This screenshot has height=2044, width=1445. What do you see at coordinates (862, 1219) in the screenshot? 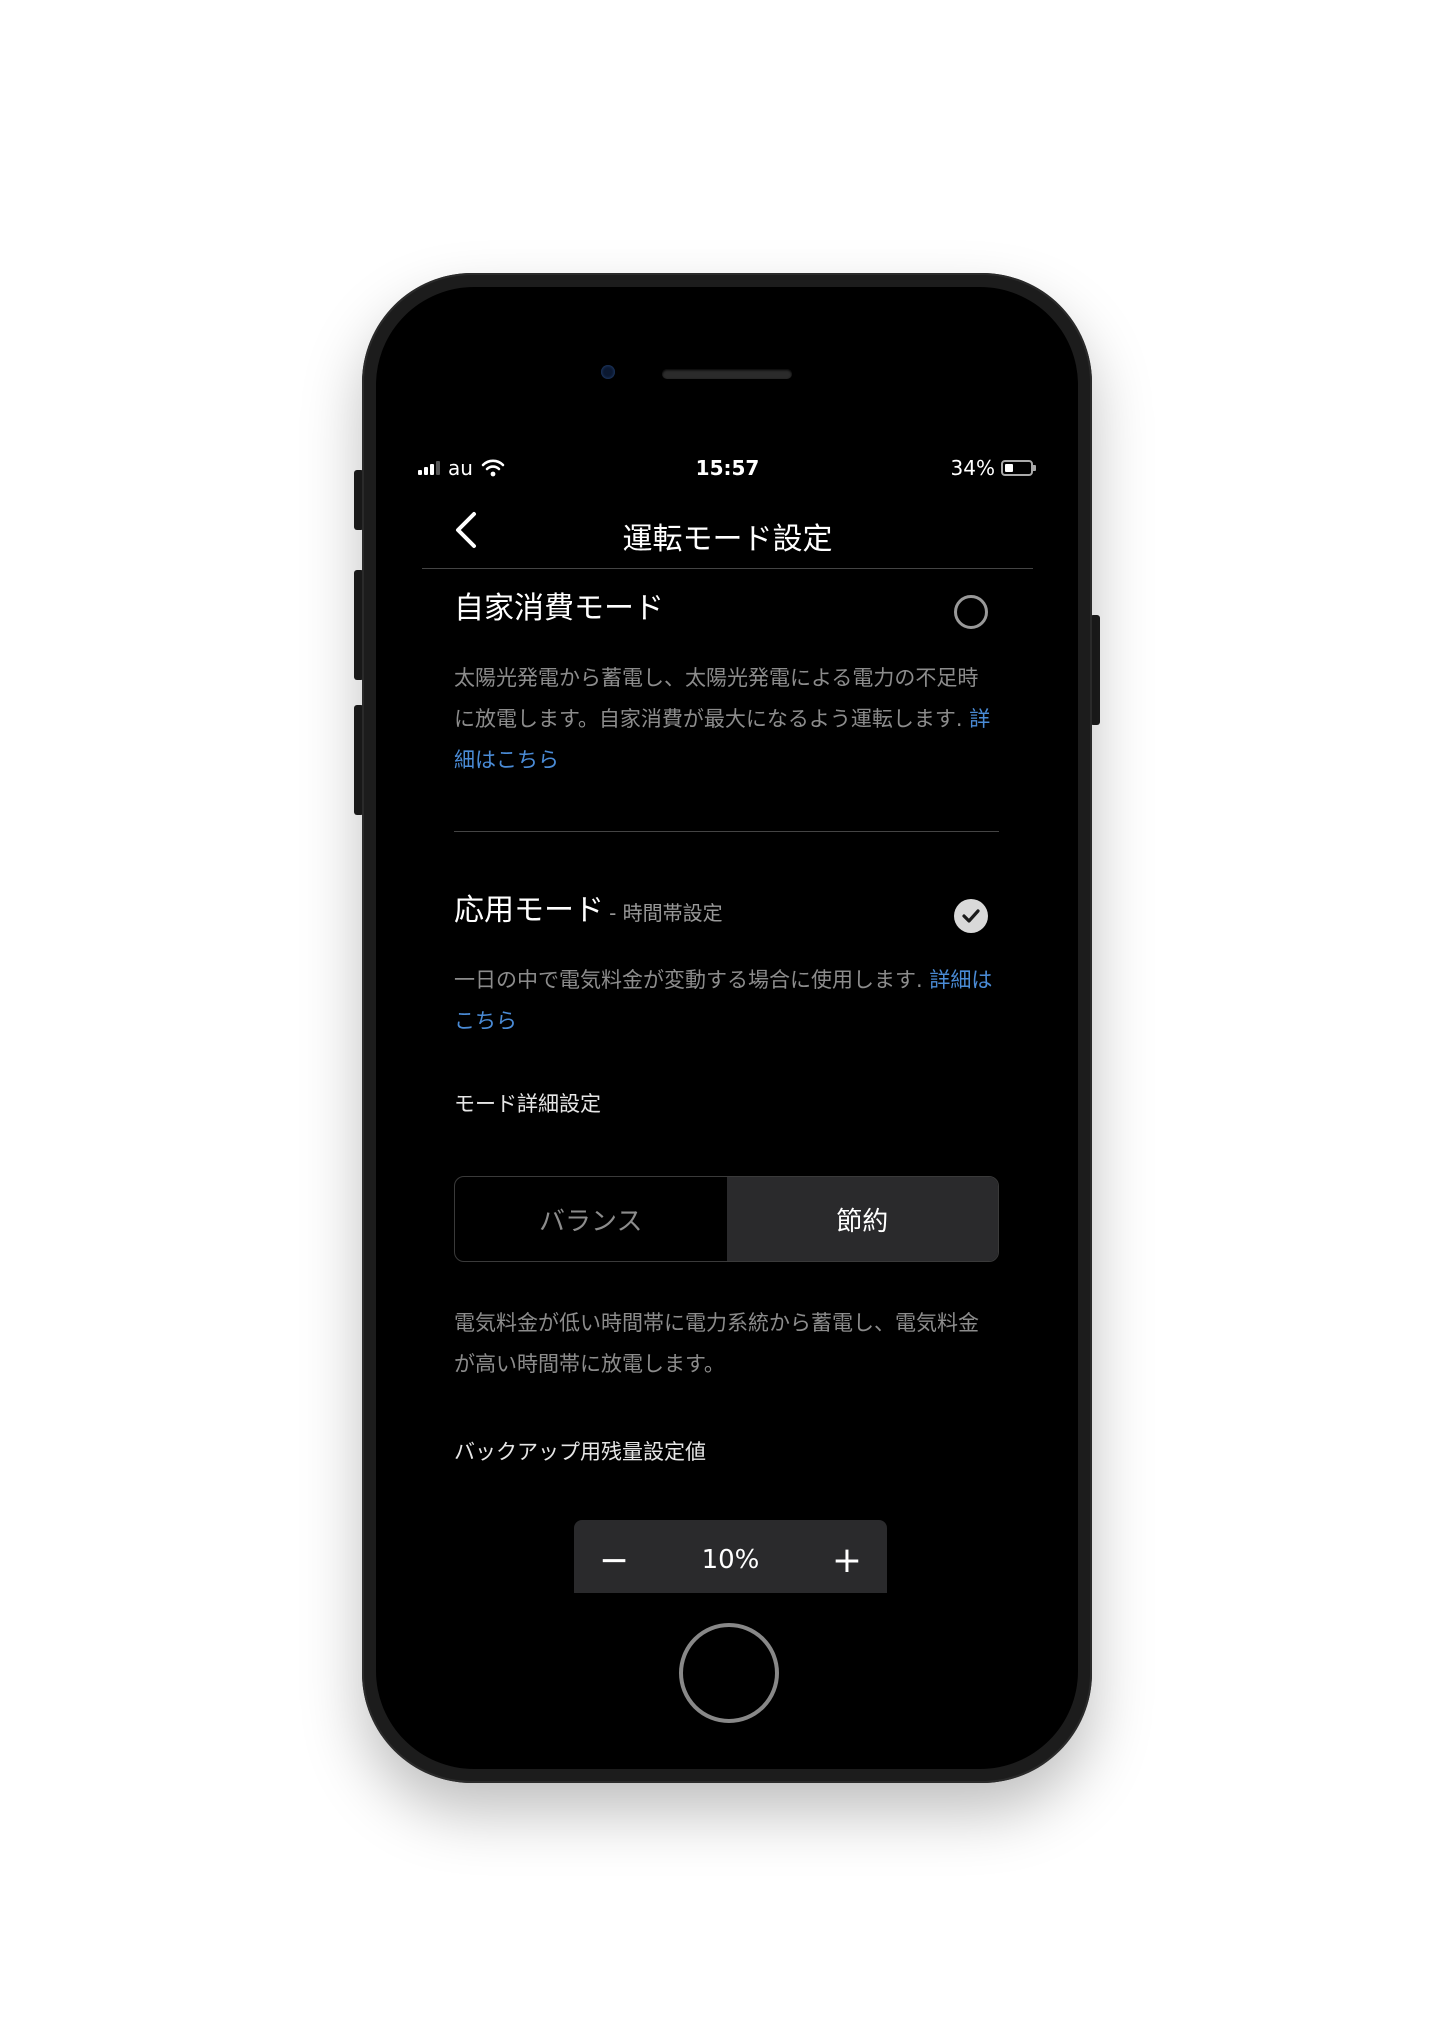
I see `segment-saving: 節約` at bounding box center [862, 1219].